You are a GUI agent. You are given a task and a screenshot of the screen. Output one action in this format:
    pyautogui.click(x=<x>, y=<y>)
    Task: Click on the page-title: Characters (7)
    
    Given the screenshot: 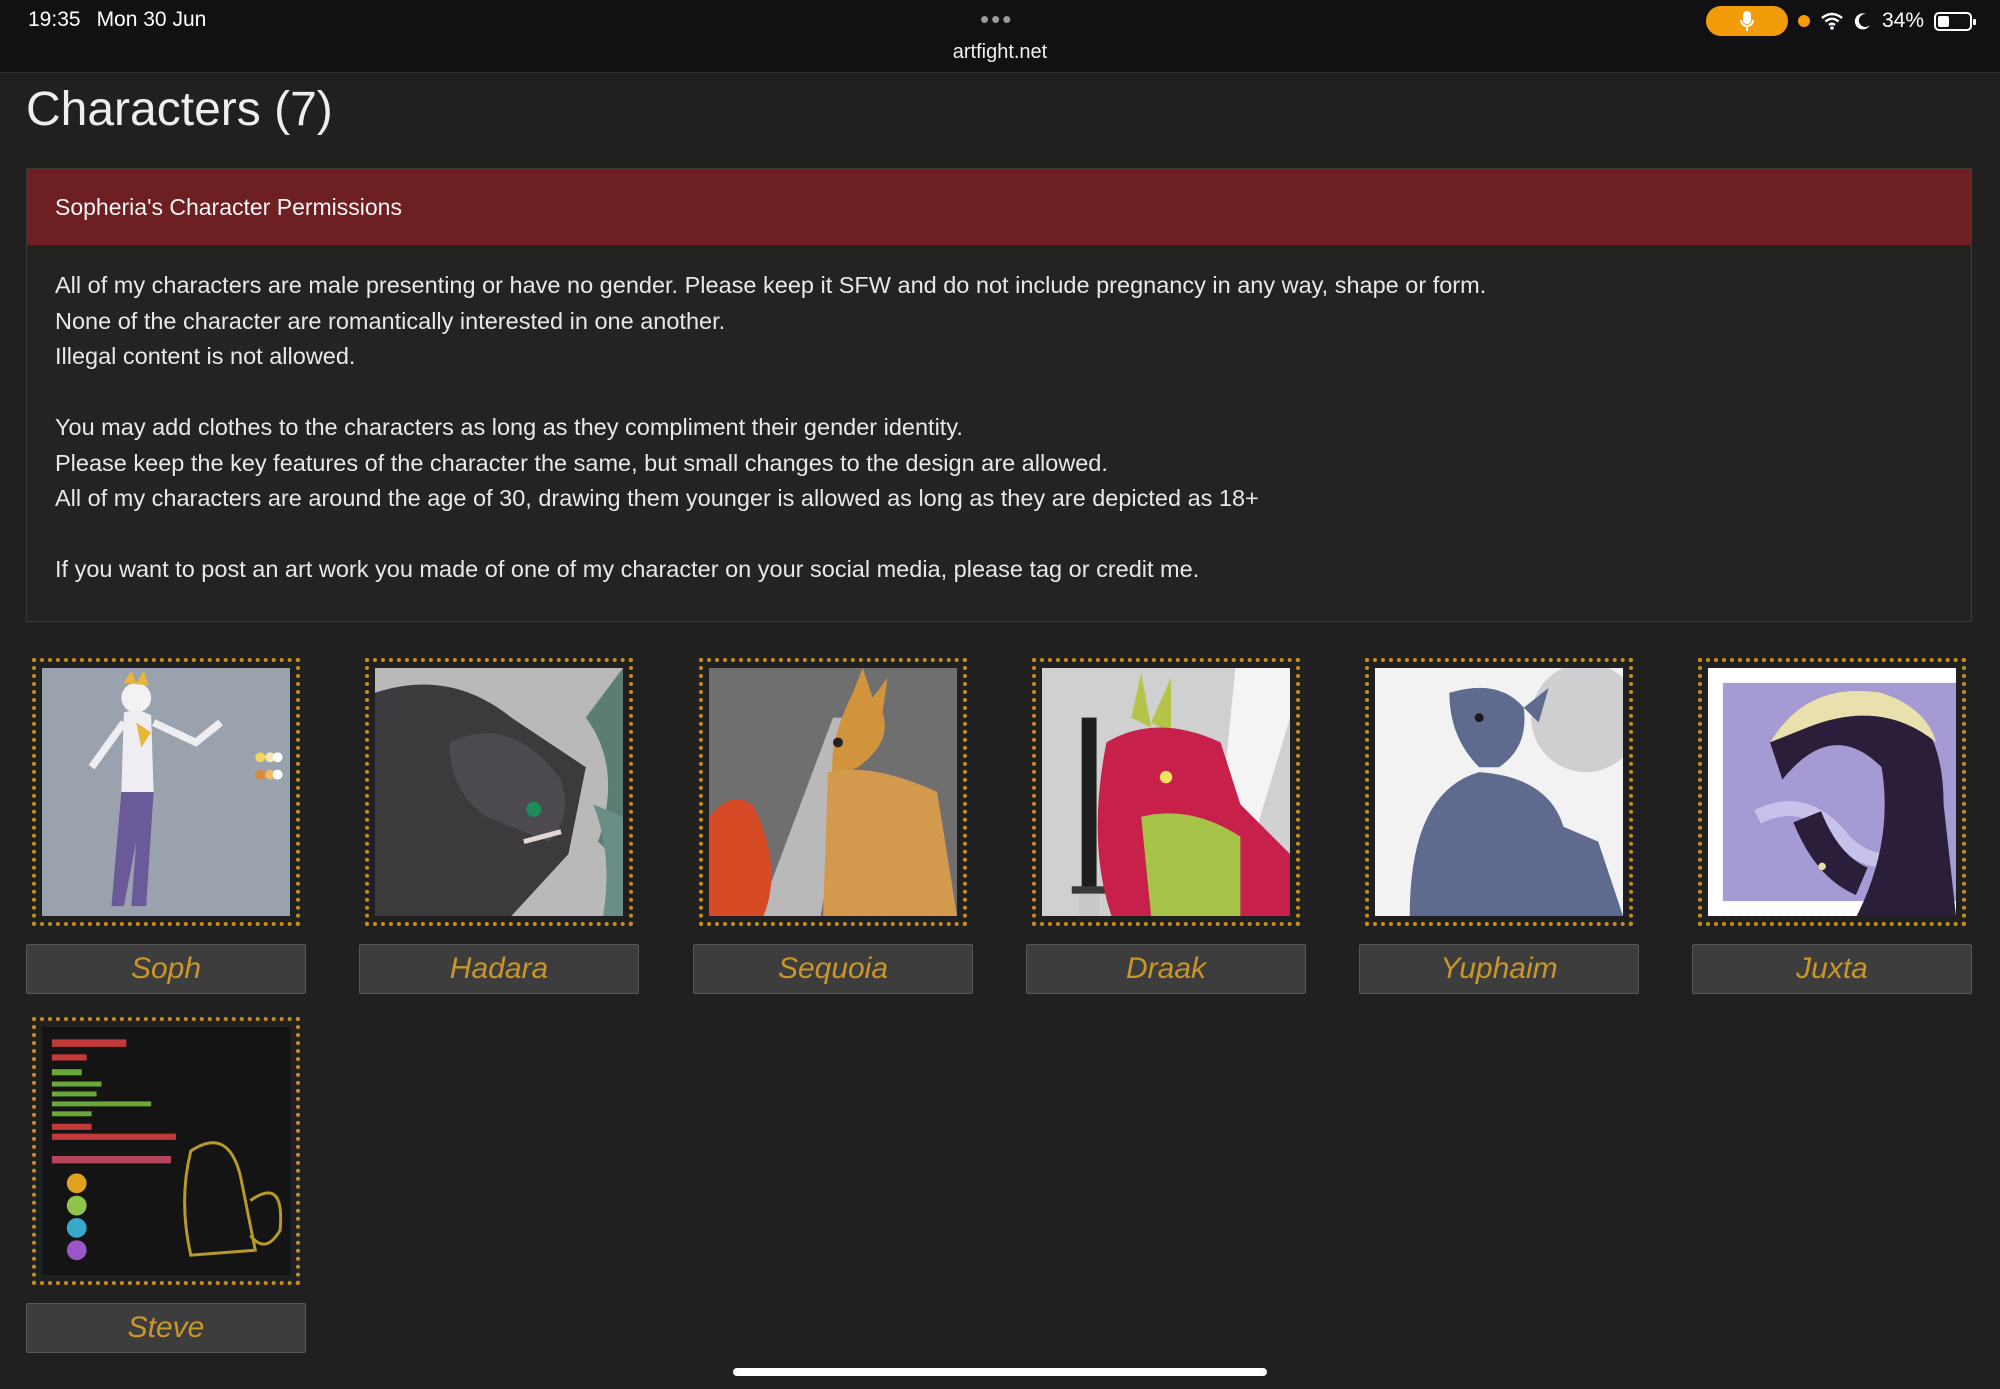 What is the action you would take?
    pyautogui.click(x=179, y=109)
    